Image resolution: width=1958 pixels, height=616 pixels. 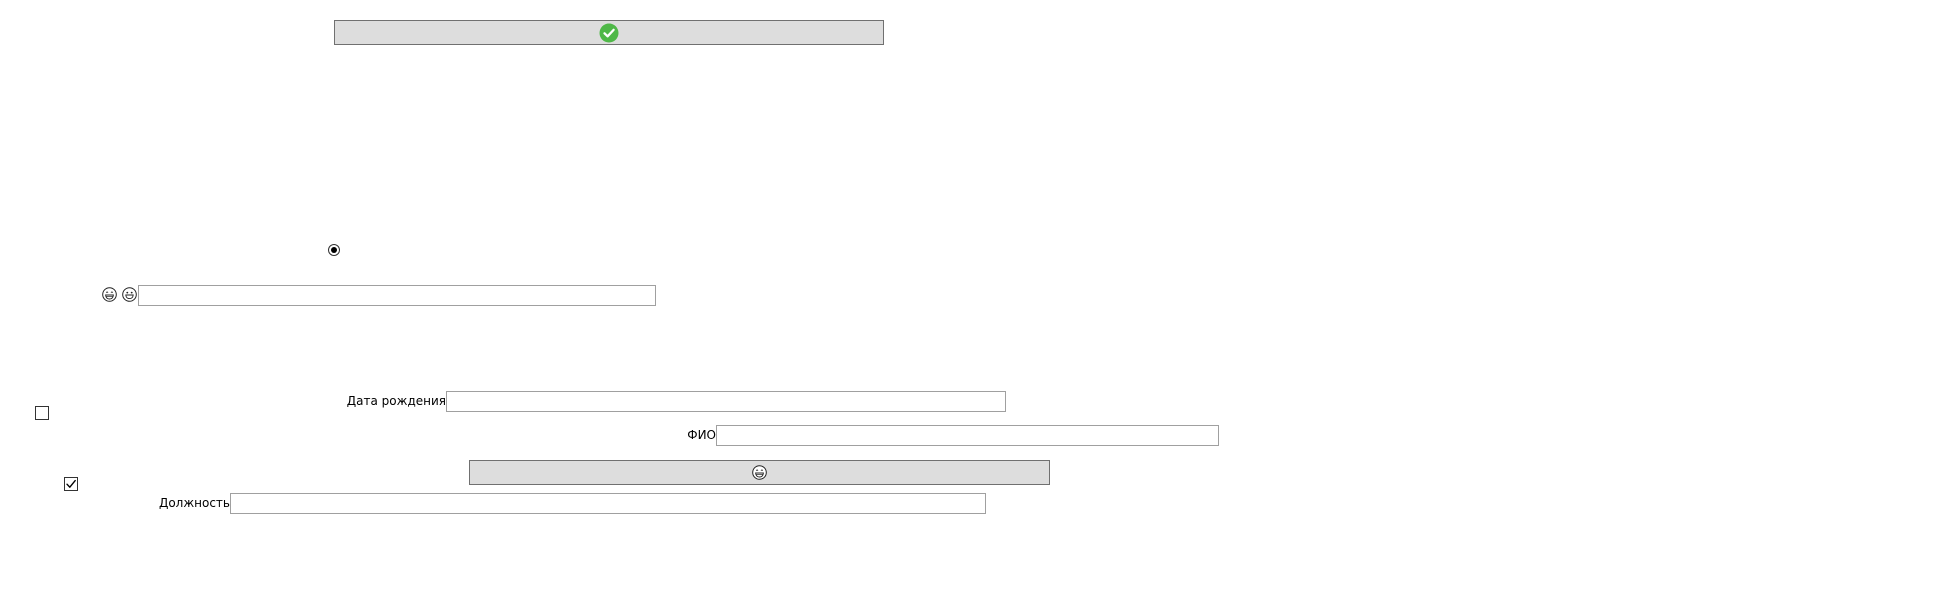 I want to click on checkmark-icon, so click(x=71, y=483).